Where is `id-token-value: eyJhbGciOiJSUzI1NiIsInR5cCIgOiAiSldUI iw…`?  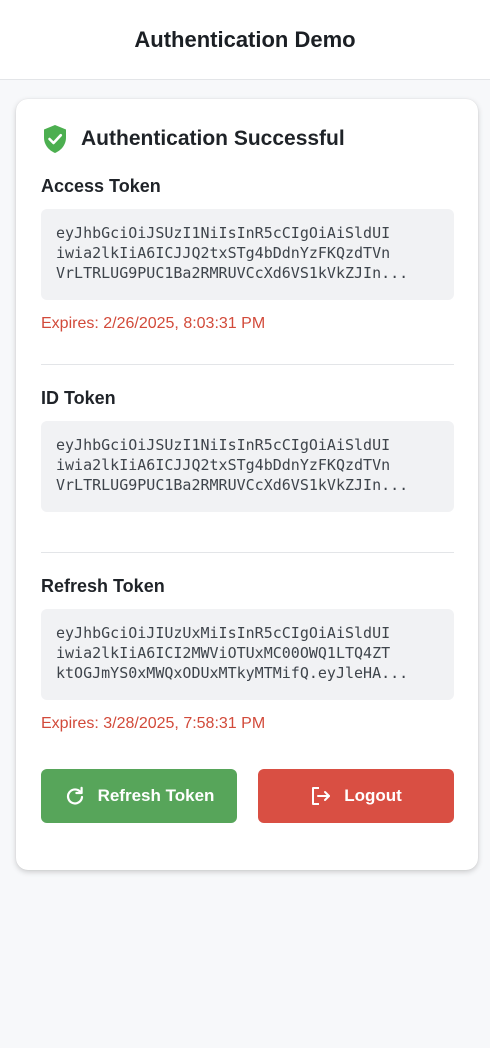
id-token-value: eyJhbGciOiJSUzI1NiIsInR5cCIgOiAiSldUI iw… is located at coordinates (247, 466).